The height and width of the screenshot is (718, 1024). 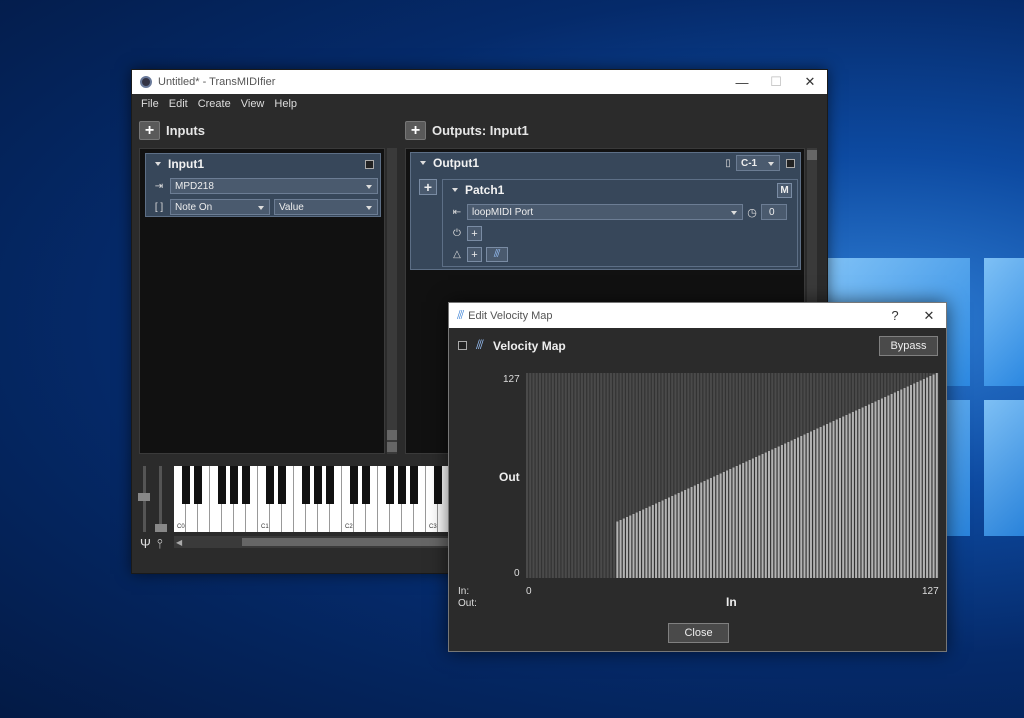 I want to click on velocity-map-chart, so click(x=732, y=475).